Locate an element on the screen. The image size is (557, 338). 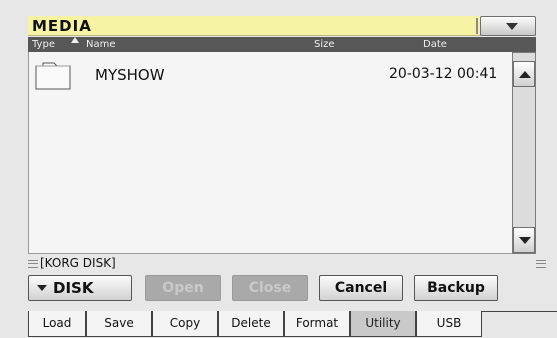
title-separator is located at coordinates (477, 26).